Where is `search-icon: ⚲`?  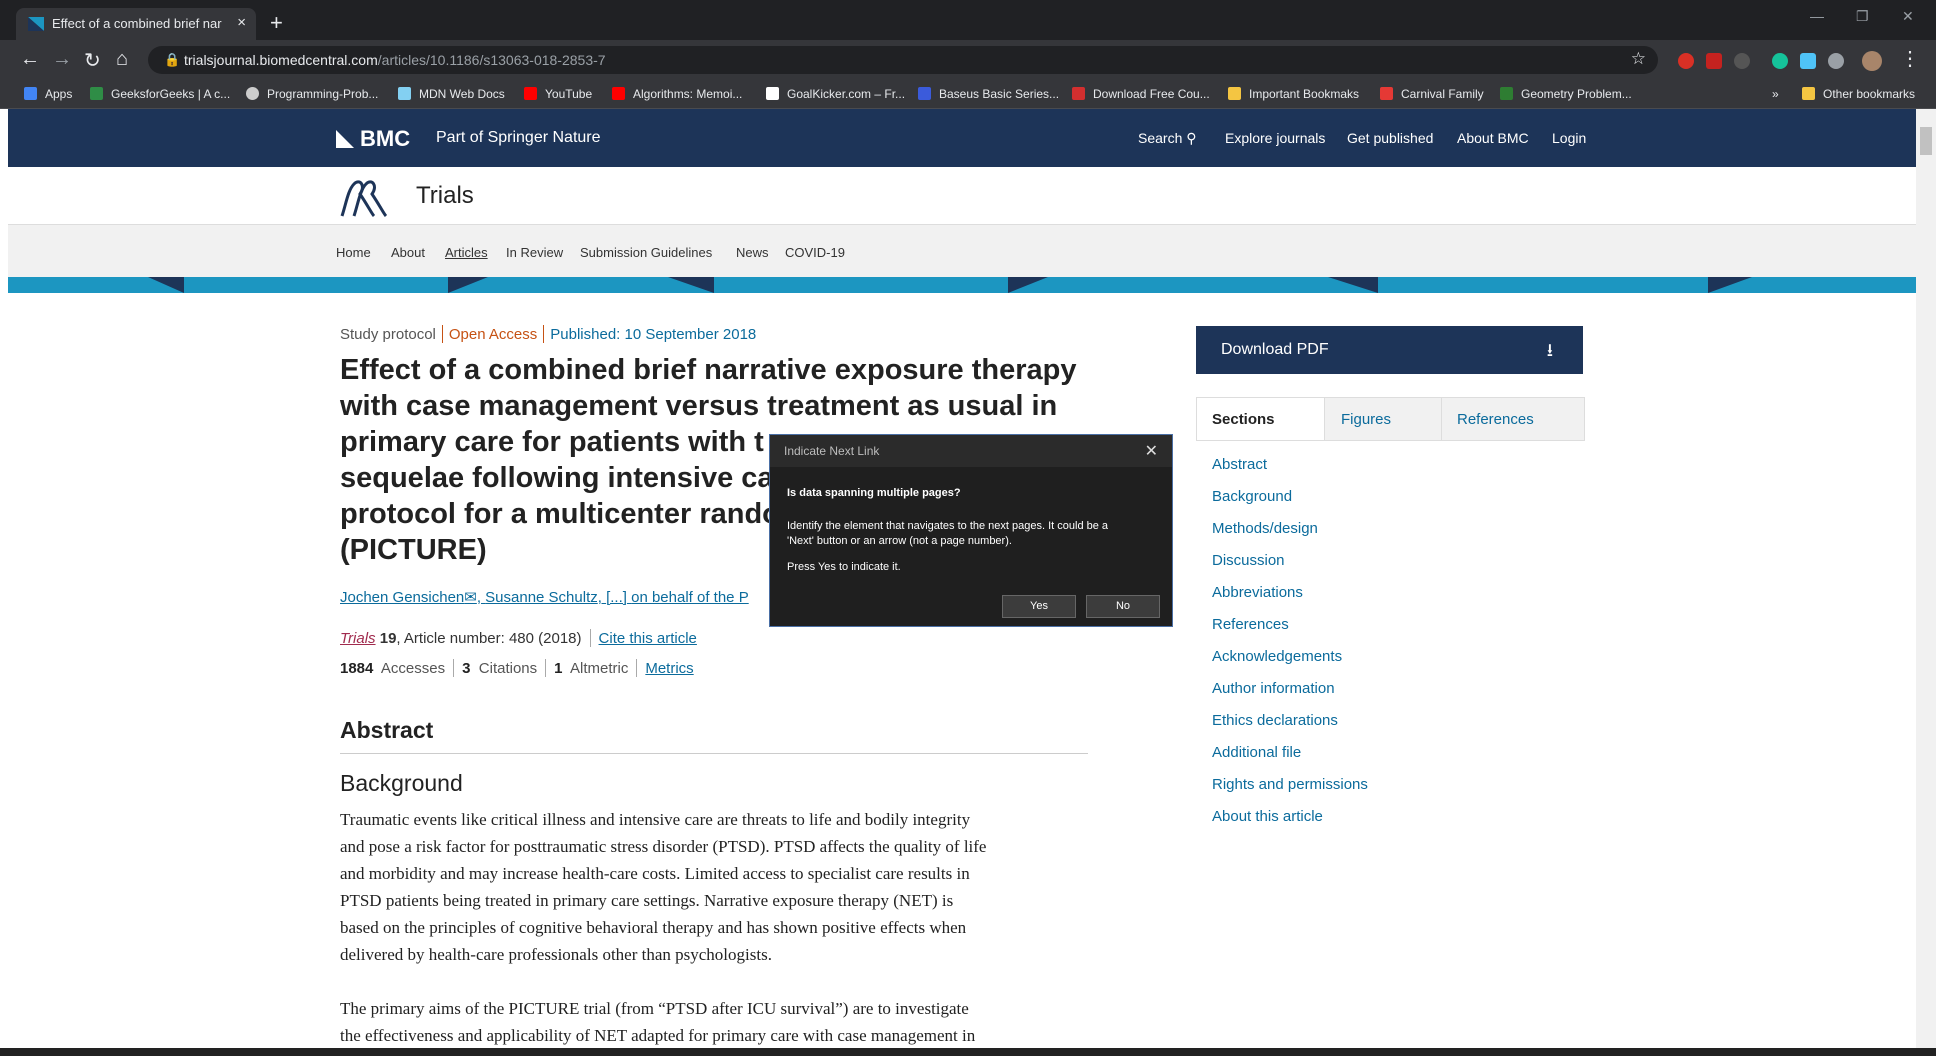 search-icon: ⚲ is located at coordinates (1191, 138).